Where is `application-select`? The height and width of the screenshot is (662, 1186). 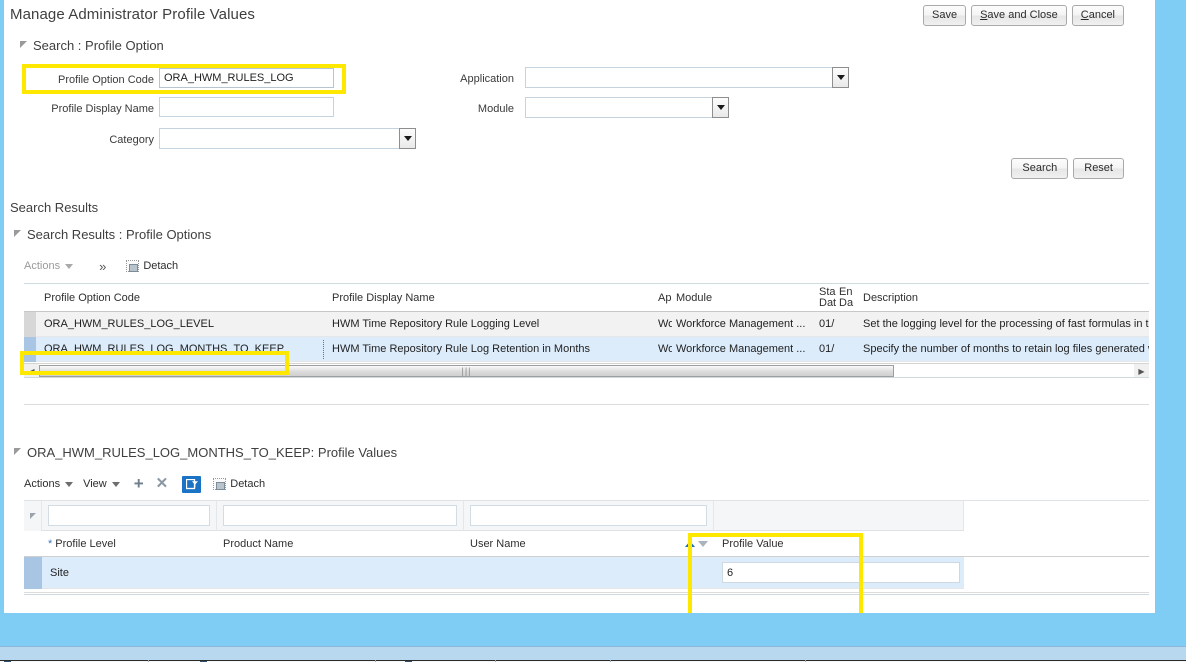
application-select is located at coordinates (687, 77).